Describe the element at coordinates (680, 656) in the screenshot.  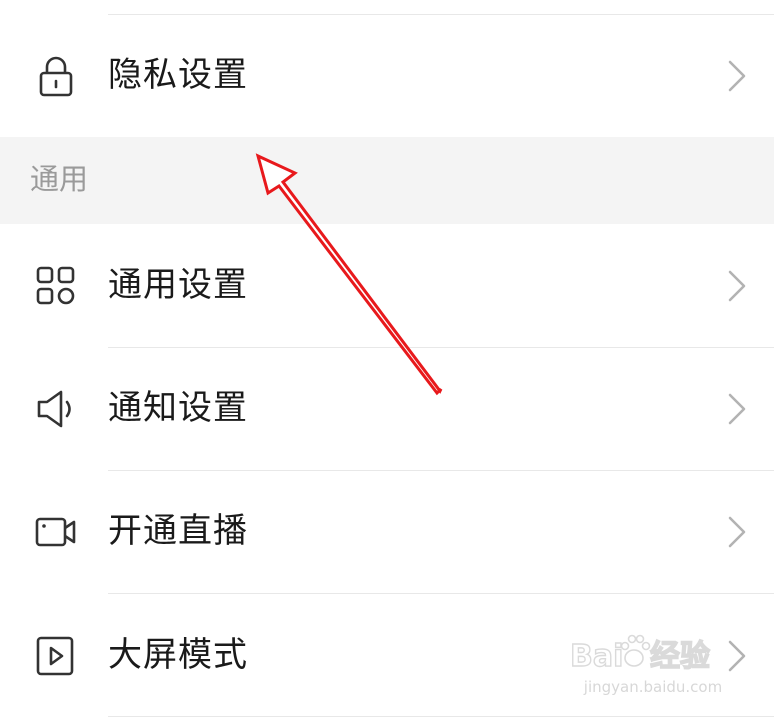
I see `svg-text: 经验` at that location.